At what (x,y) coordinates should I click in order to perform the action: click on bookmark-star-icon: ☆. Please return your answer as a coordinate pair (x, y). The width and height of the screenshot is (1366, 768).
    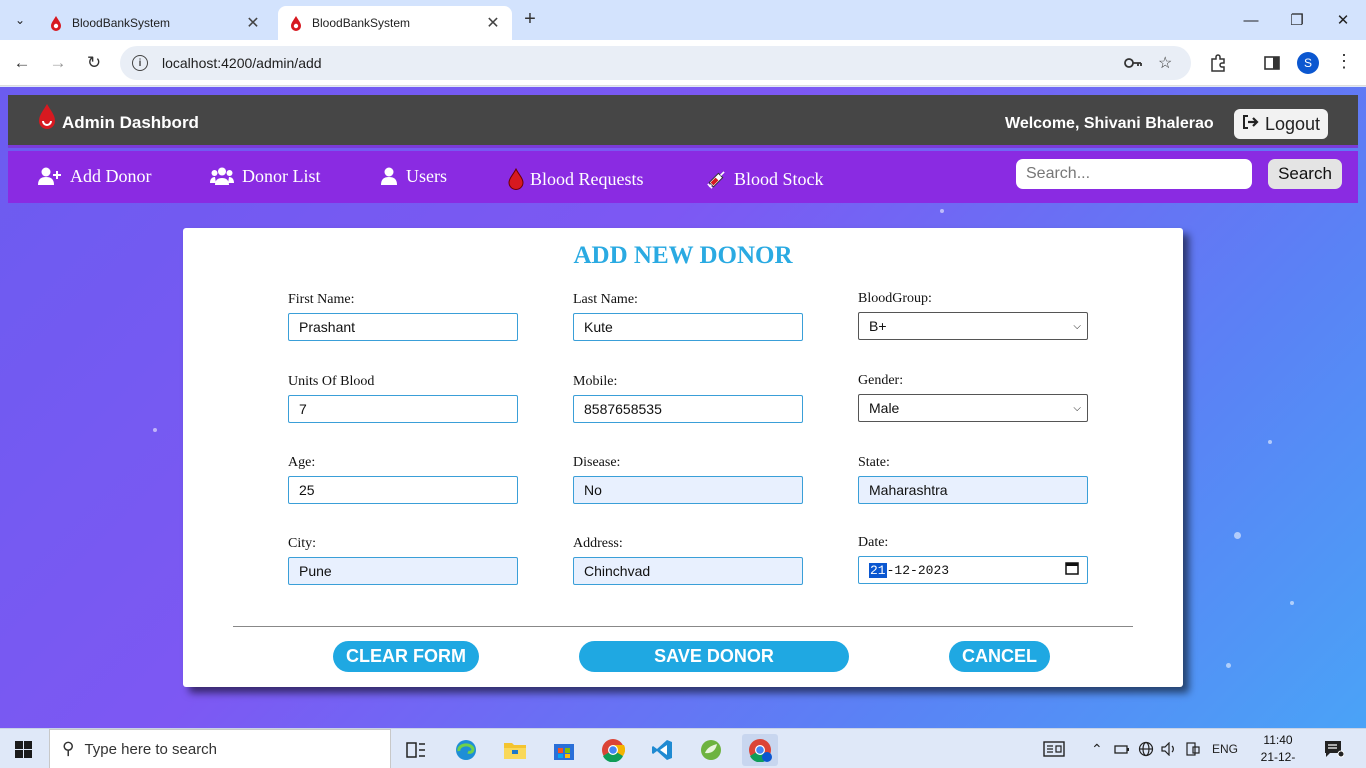
    Looking at the image, I should click on (1165, 63).